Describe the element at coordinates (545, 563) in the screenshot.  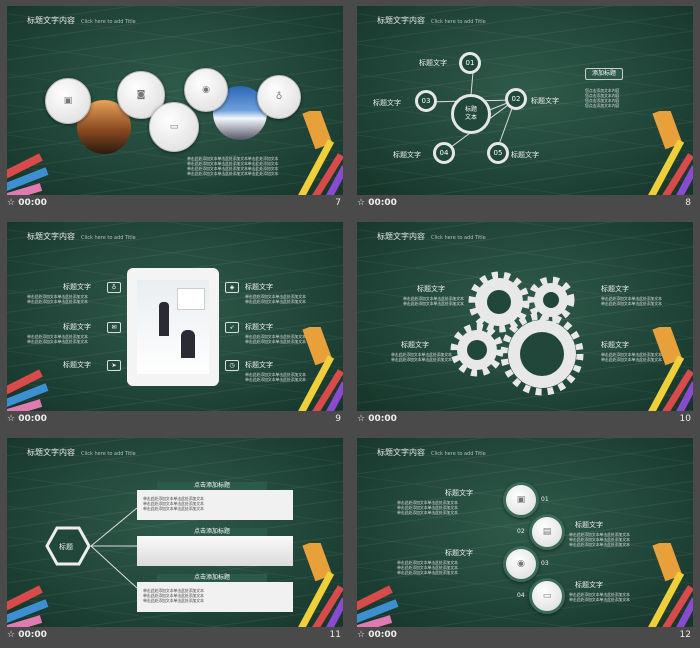
I see `num-03: 03` at that location.